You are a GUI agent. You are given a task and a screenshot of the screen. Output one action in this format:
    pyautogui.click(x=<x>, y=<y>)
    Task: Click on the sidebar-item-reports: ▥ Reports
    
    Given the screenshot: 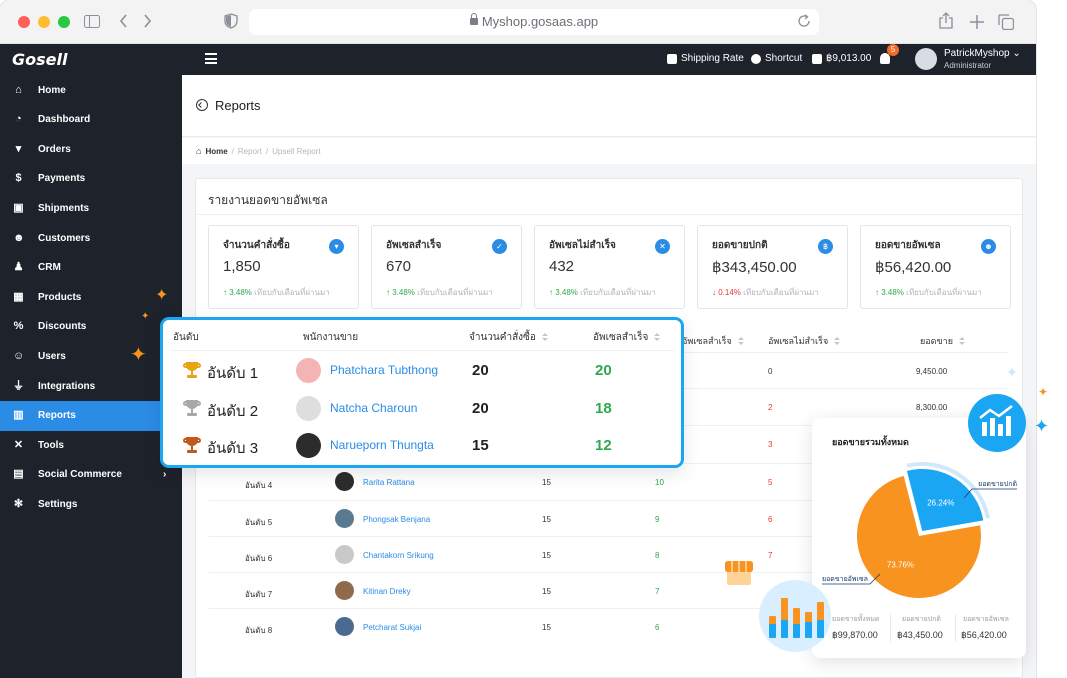 What is the action you would take?
    pyautogui.click(x=91, y=415)
    